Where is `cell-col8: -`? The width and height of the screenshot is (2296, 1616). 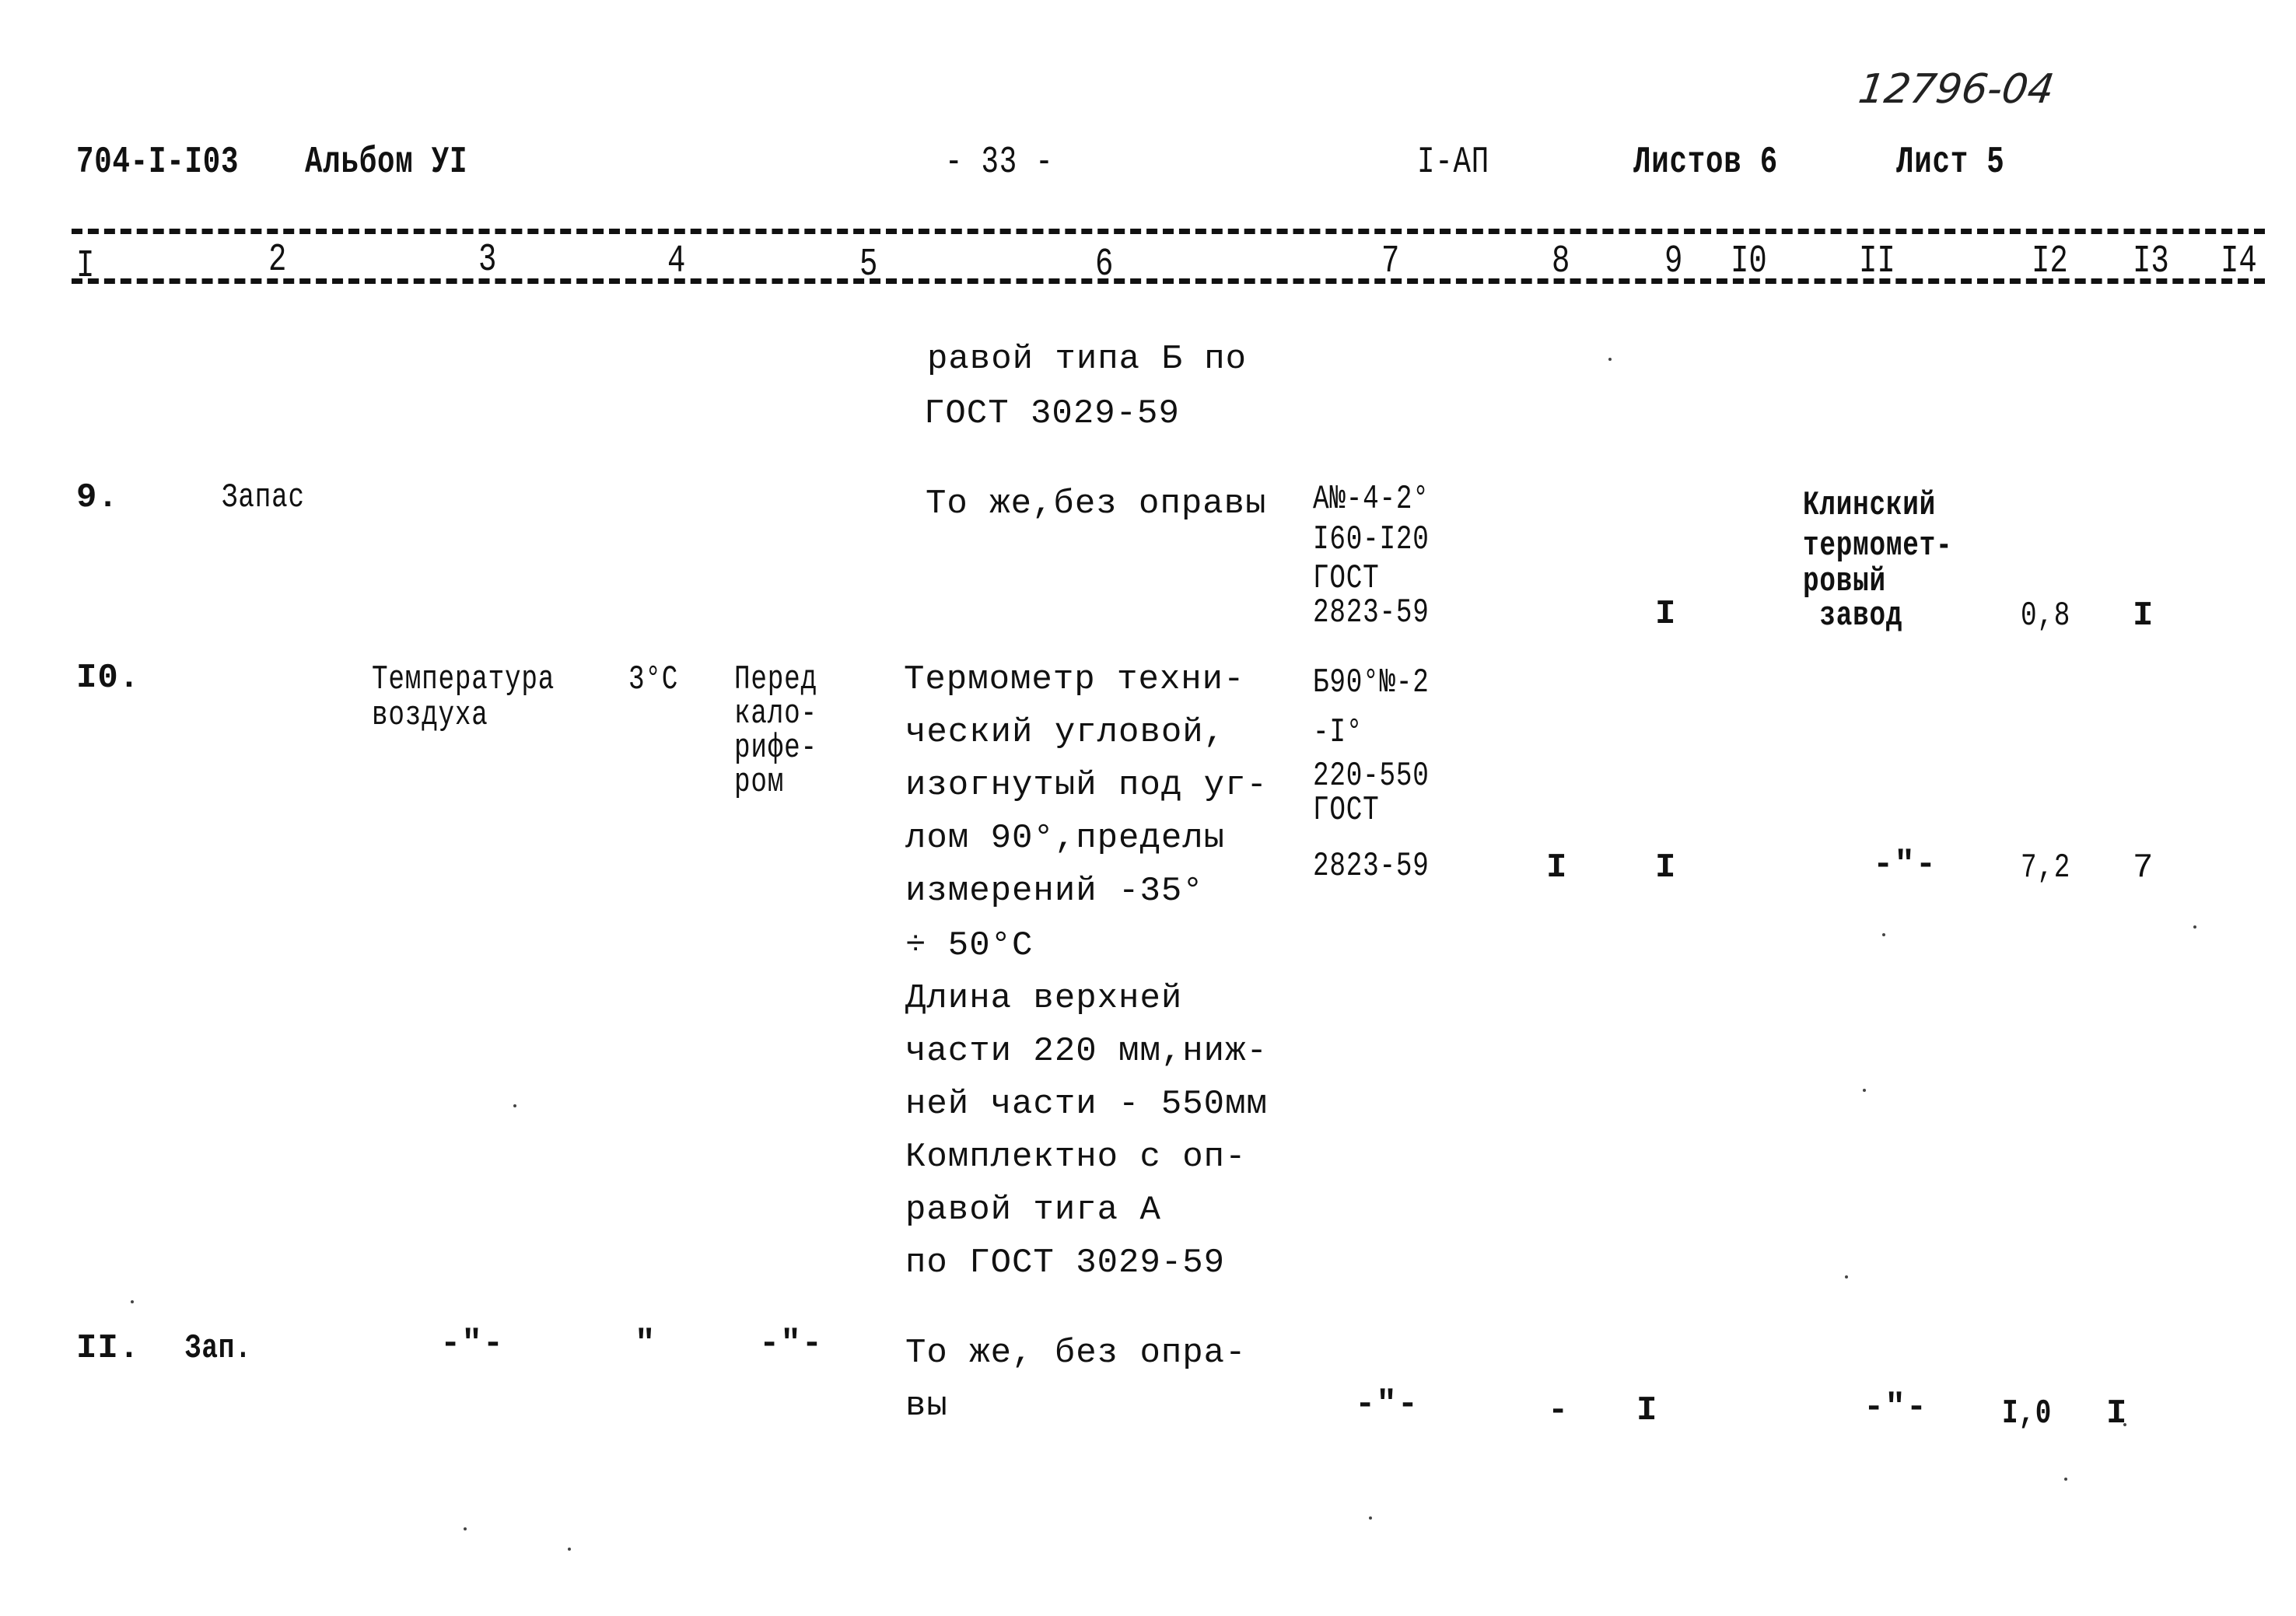
cell-col8: - is located at coordinates (1559, 1410).